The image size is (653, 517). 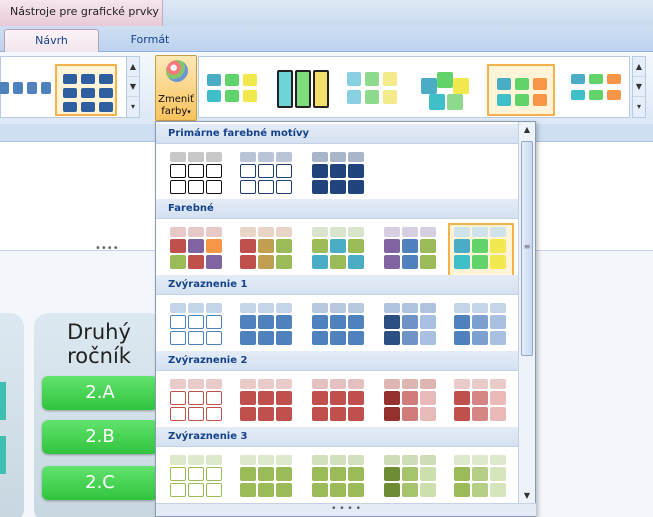 I want to click on layout-thumb-selected, so click(x=86, y=90).